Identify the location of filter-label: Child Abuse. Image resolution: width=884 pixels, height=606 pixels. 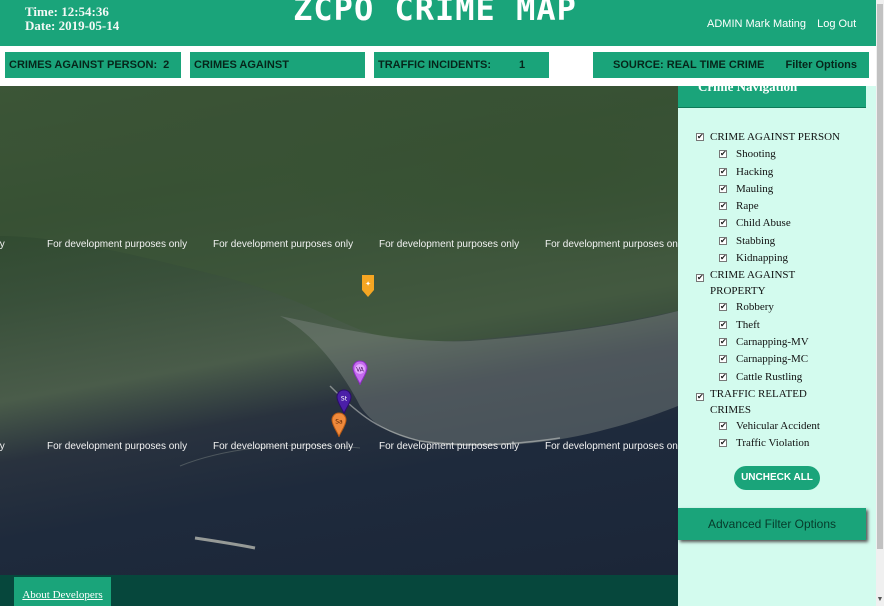
(763, 223).